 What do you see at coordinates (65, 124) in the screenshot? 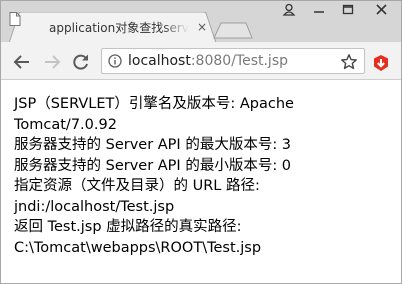
I see `text-line: Tomcat/7.0.92` at bounding box center [65, 124].